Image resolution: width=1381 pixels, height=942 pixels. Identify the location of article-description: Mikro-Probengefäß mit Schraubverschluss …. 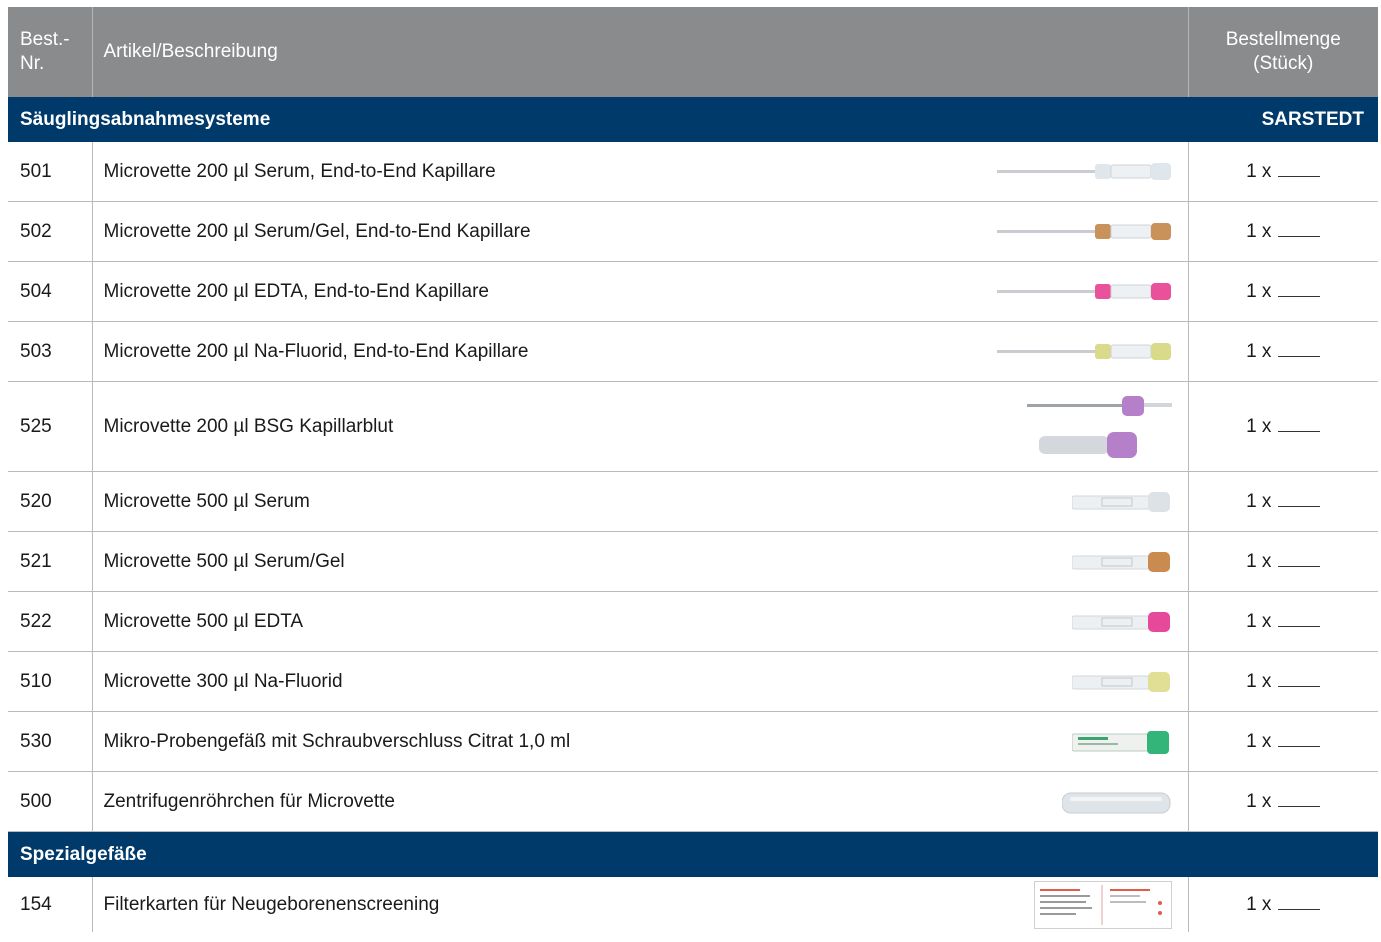
(337, 741).